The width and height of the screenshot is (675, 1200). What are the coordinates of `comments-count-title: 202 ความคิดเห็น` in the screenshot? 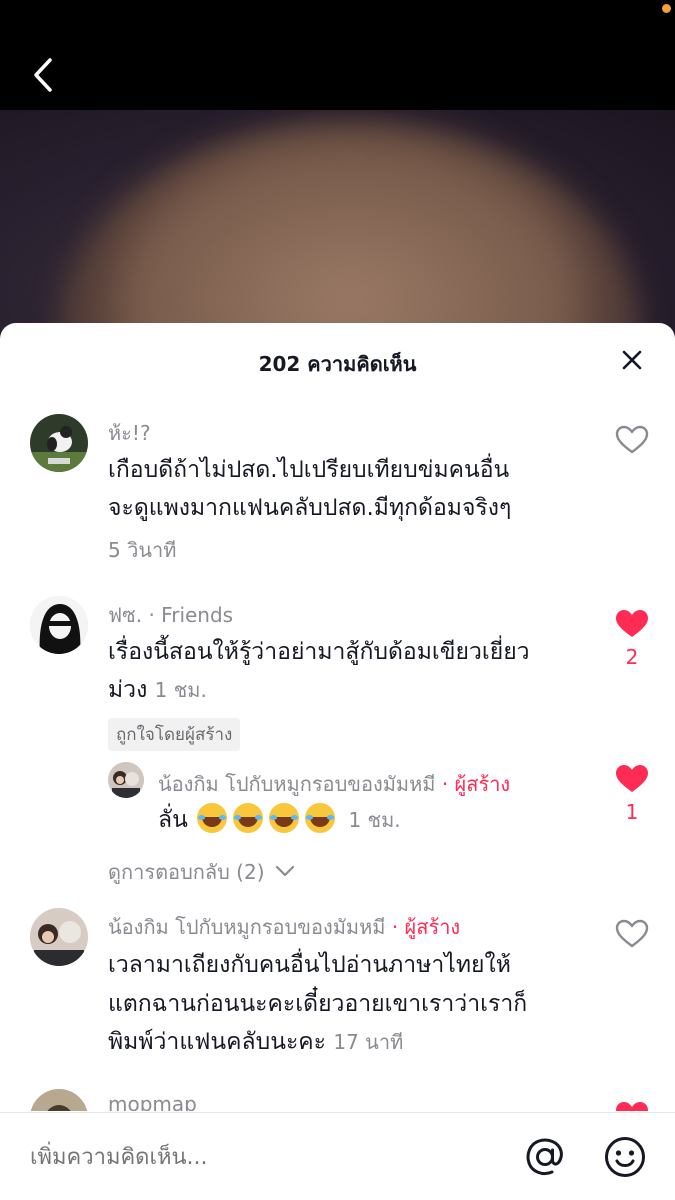 It's located at (337, 364).